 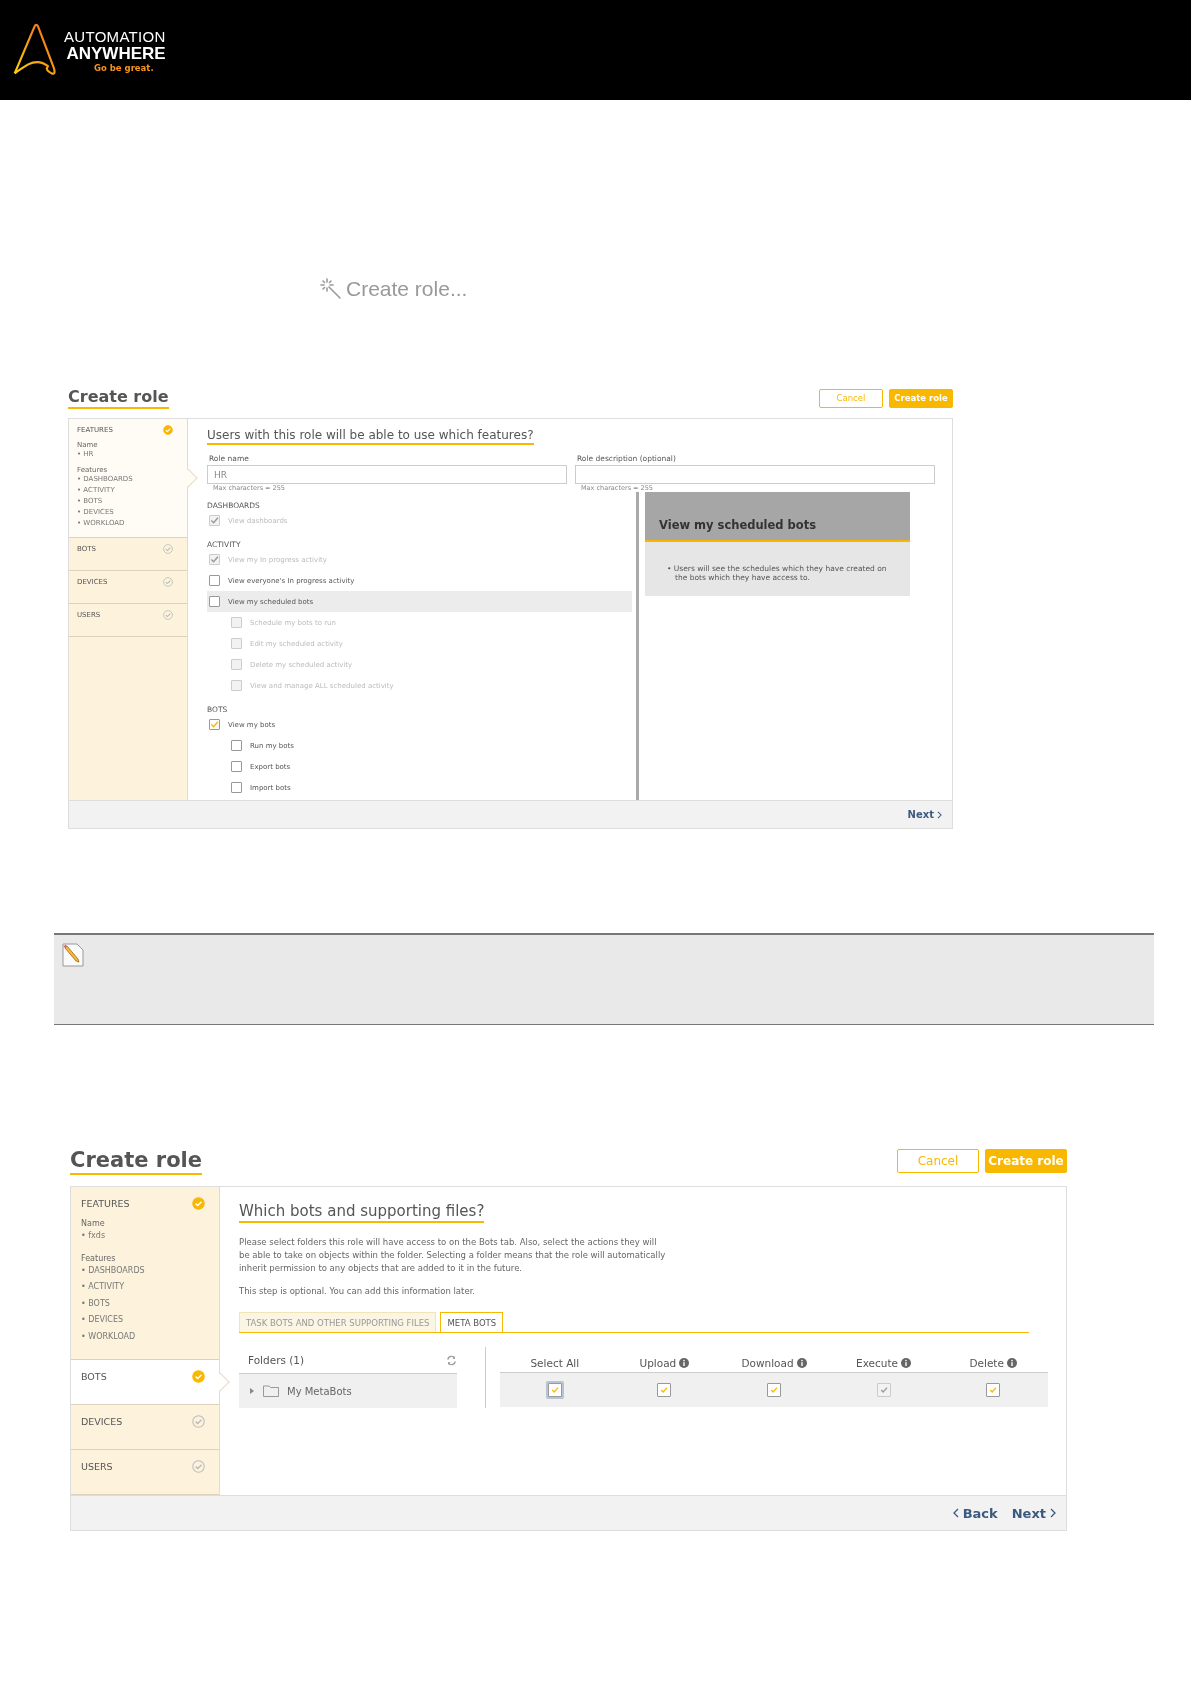 What do you see at coordinates (276, 1360) in the screenshot?
I see `folders-heading: Folders (1)` at bounding box center [276, 1360].